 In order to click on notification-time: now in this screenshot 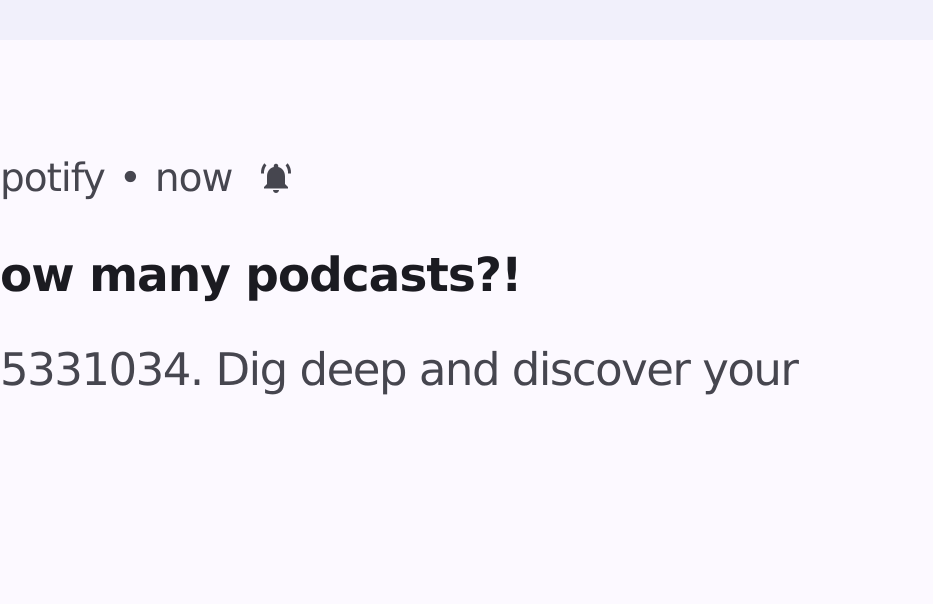, I will do `click(193, 178)`.